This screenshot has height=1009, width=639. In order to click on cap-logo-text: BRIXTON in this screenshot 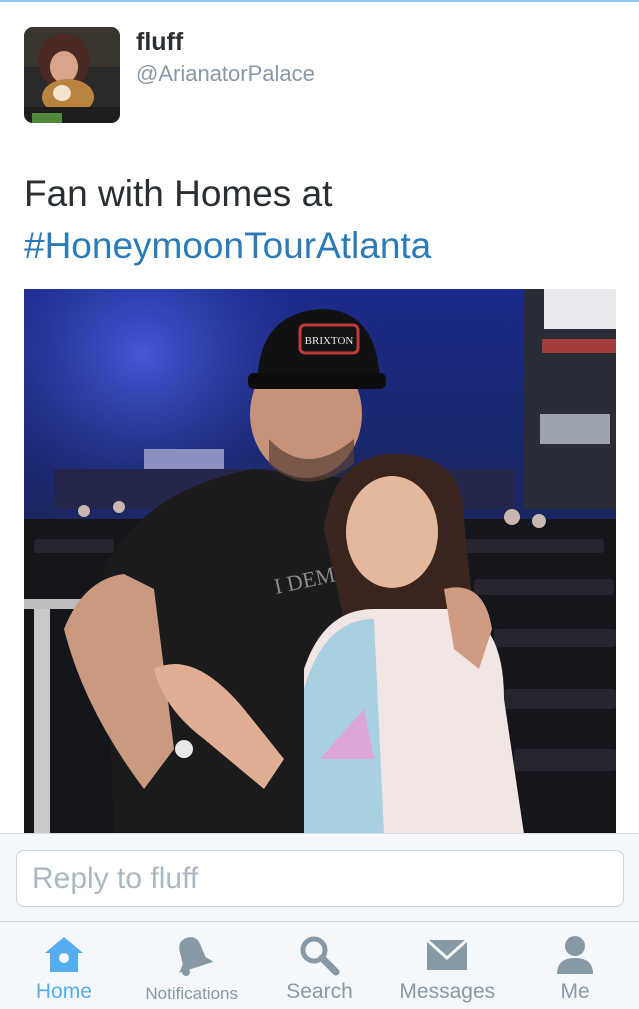, I will do `click(329, 341)`.